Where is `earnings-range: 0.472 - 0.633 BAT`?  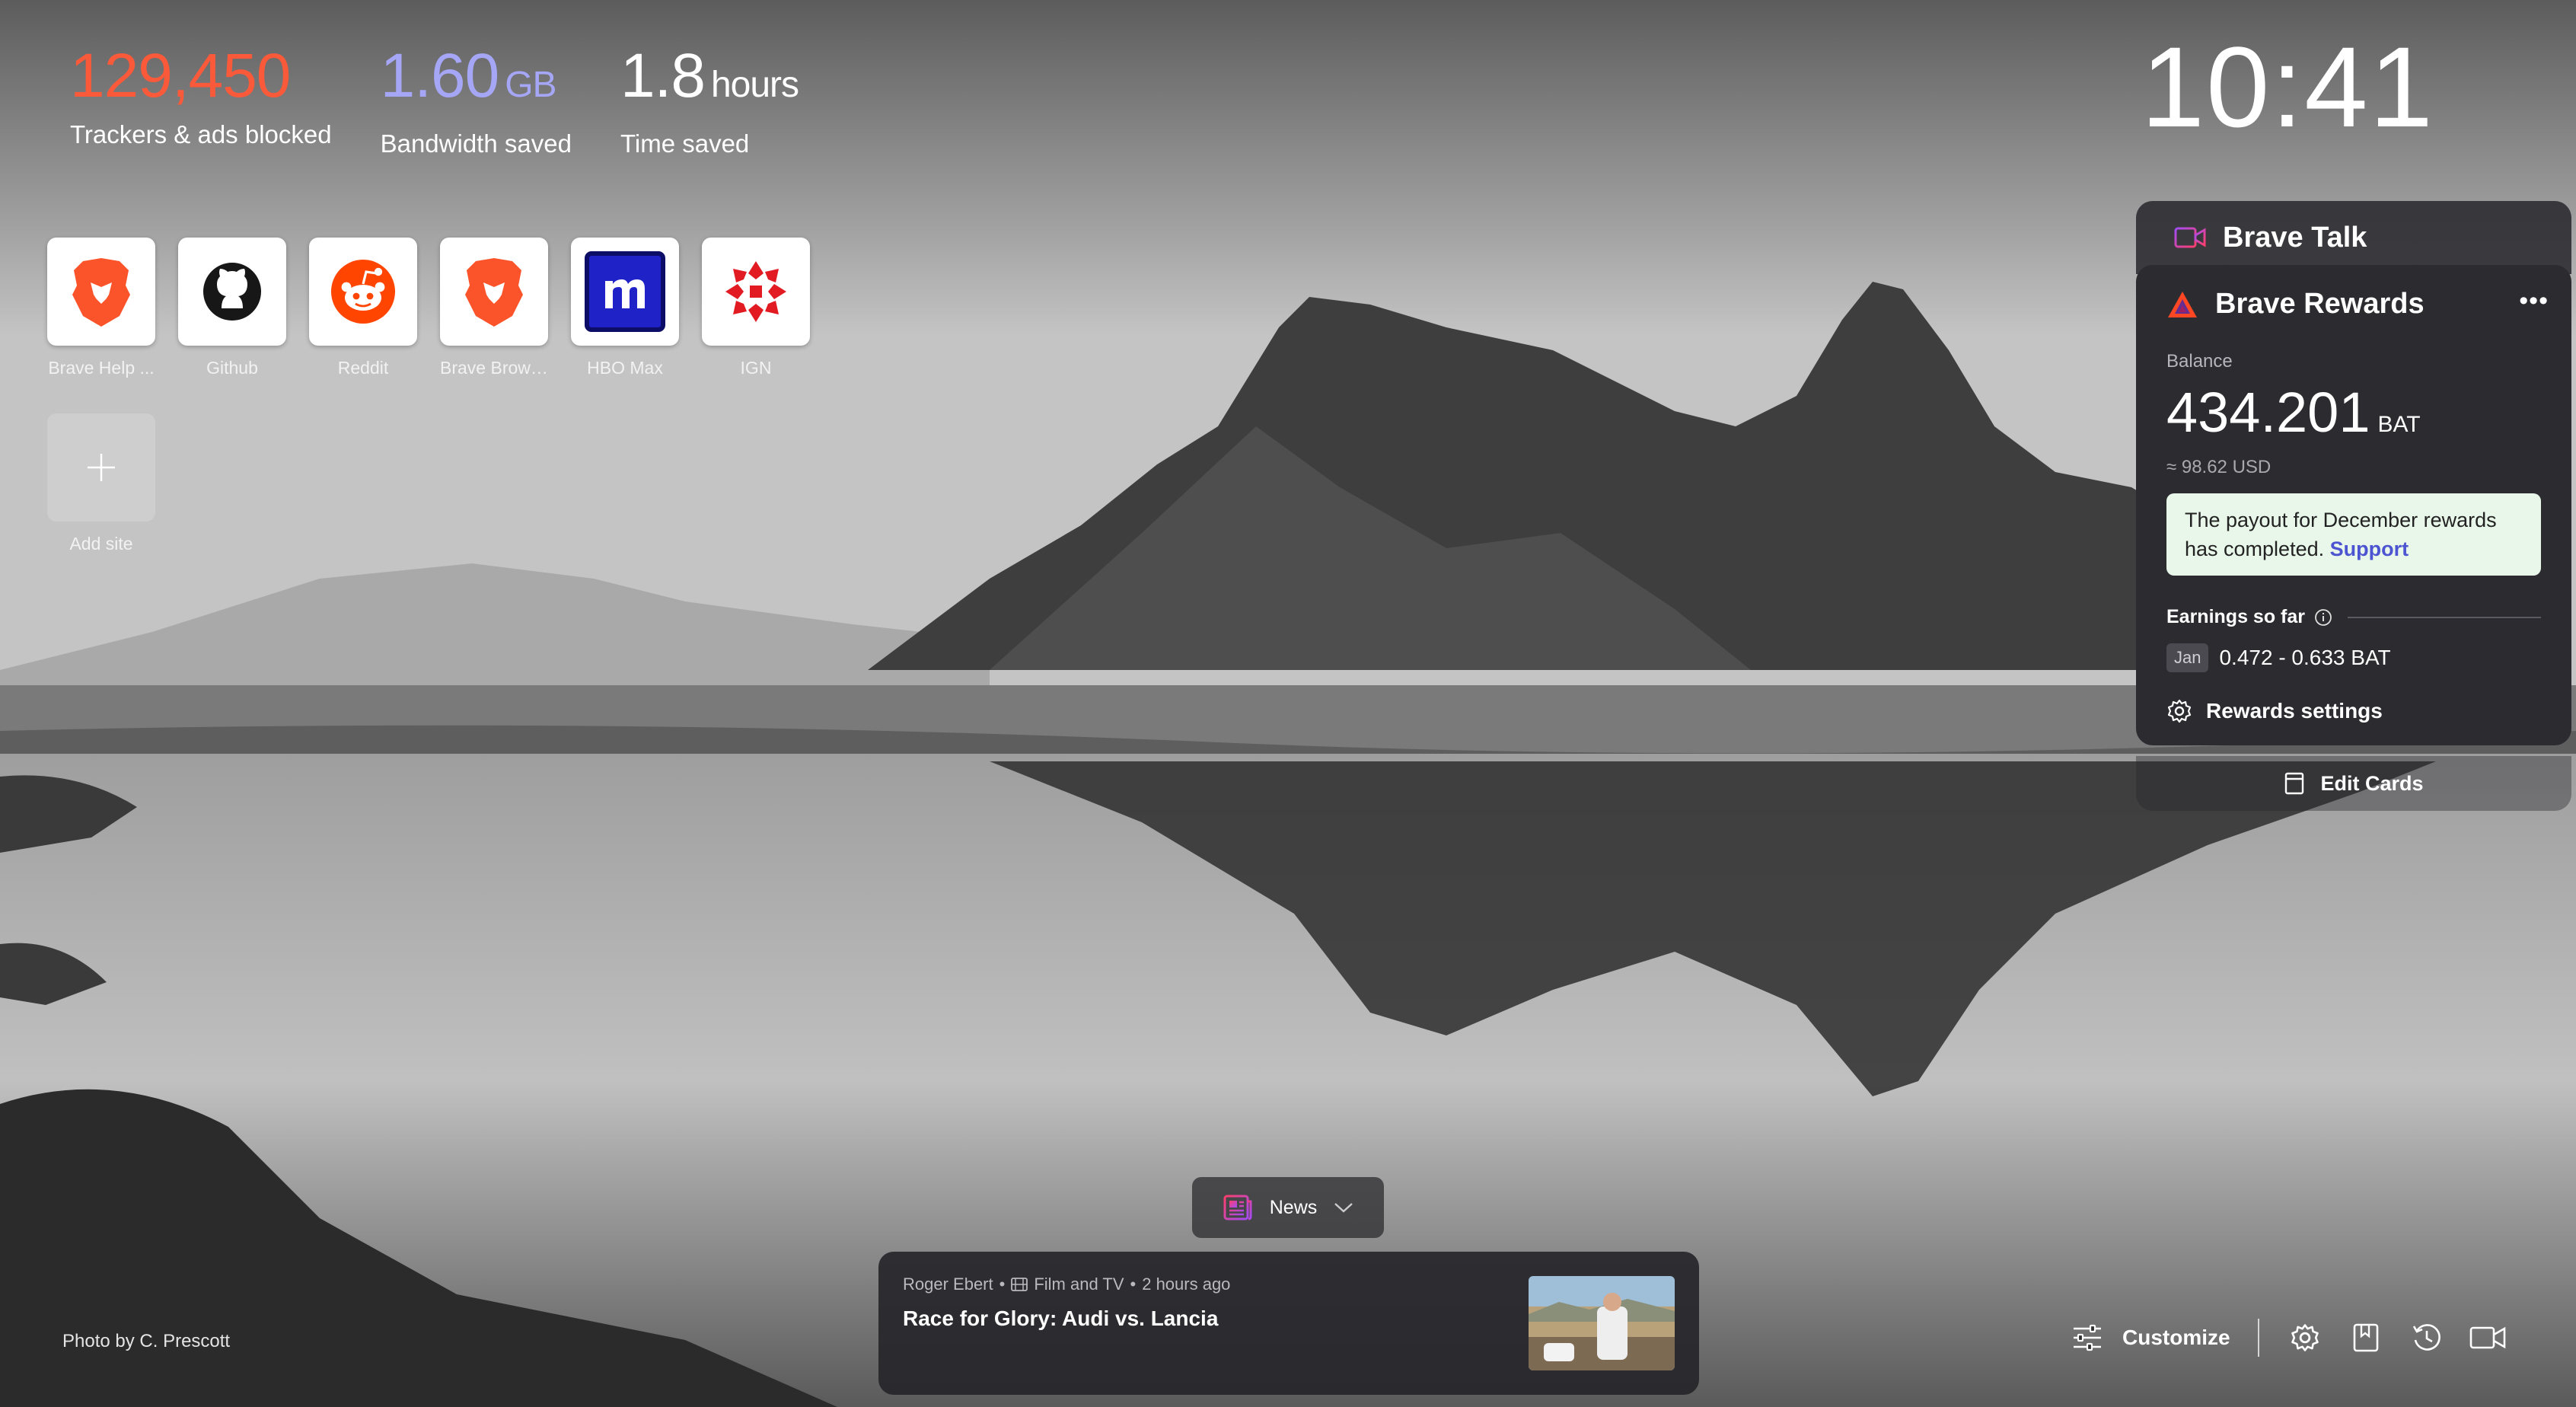 earnings-range: 0.472 - 0.633 BAT is located at coordinates (2305, 657).